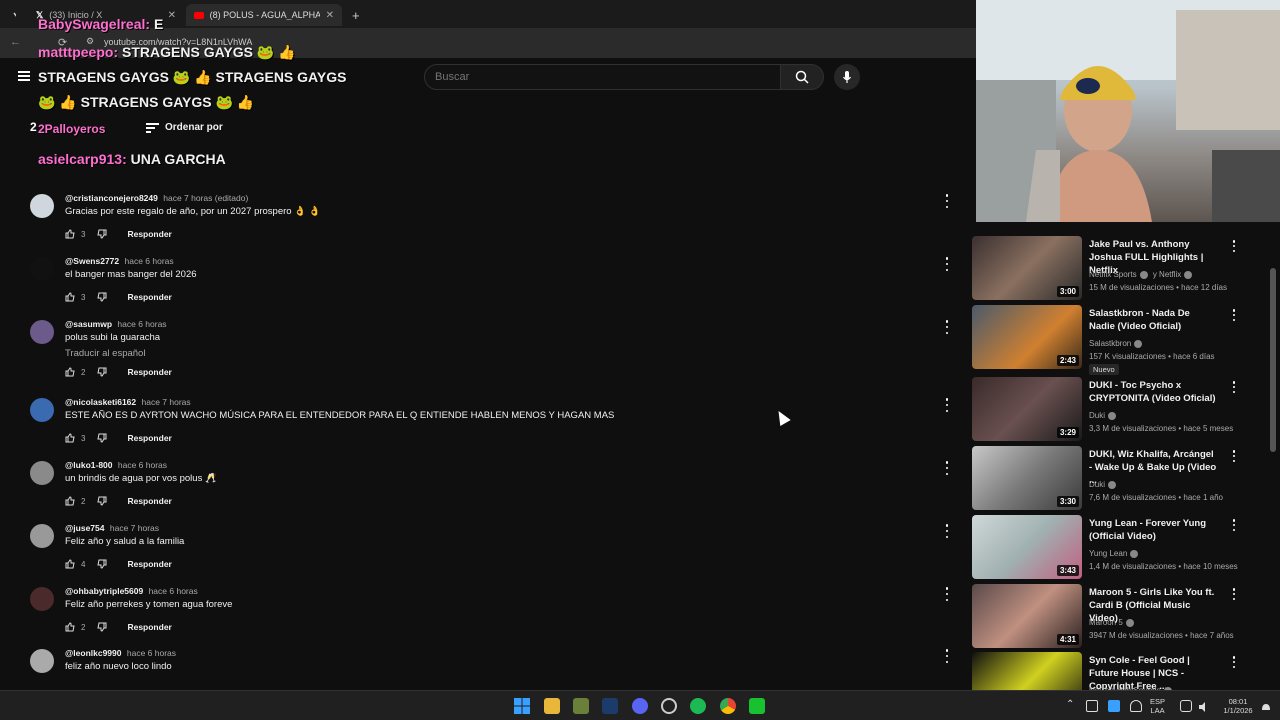 Image resolution: width=1280 pixels, height=720 pixels. What do you see at coordinates (1136, 706) in the screenshot?
I see `microphone-icon` at bounding box center [1136, 706].